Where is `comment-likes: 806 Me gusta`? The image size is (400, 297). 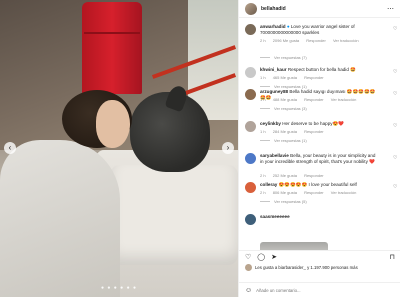
comment-likes: 806 Me gusta is located at coordinates (285, 192).